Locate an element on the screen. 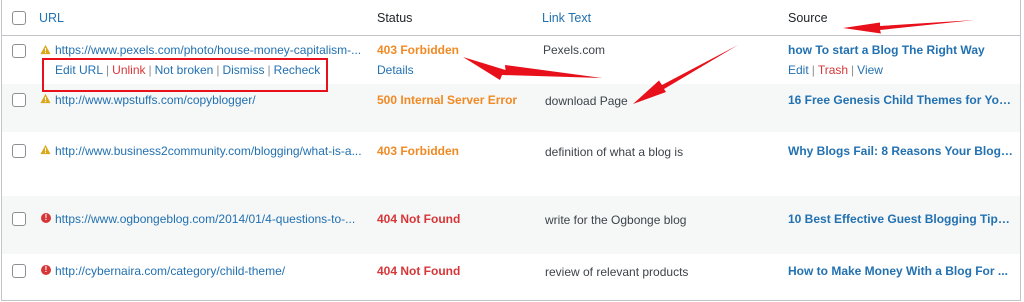  trash-action: Trash is located at coordinates (833, 70).